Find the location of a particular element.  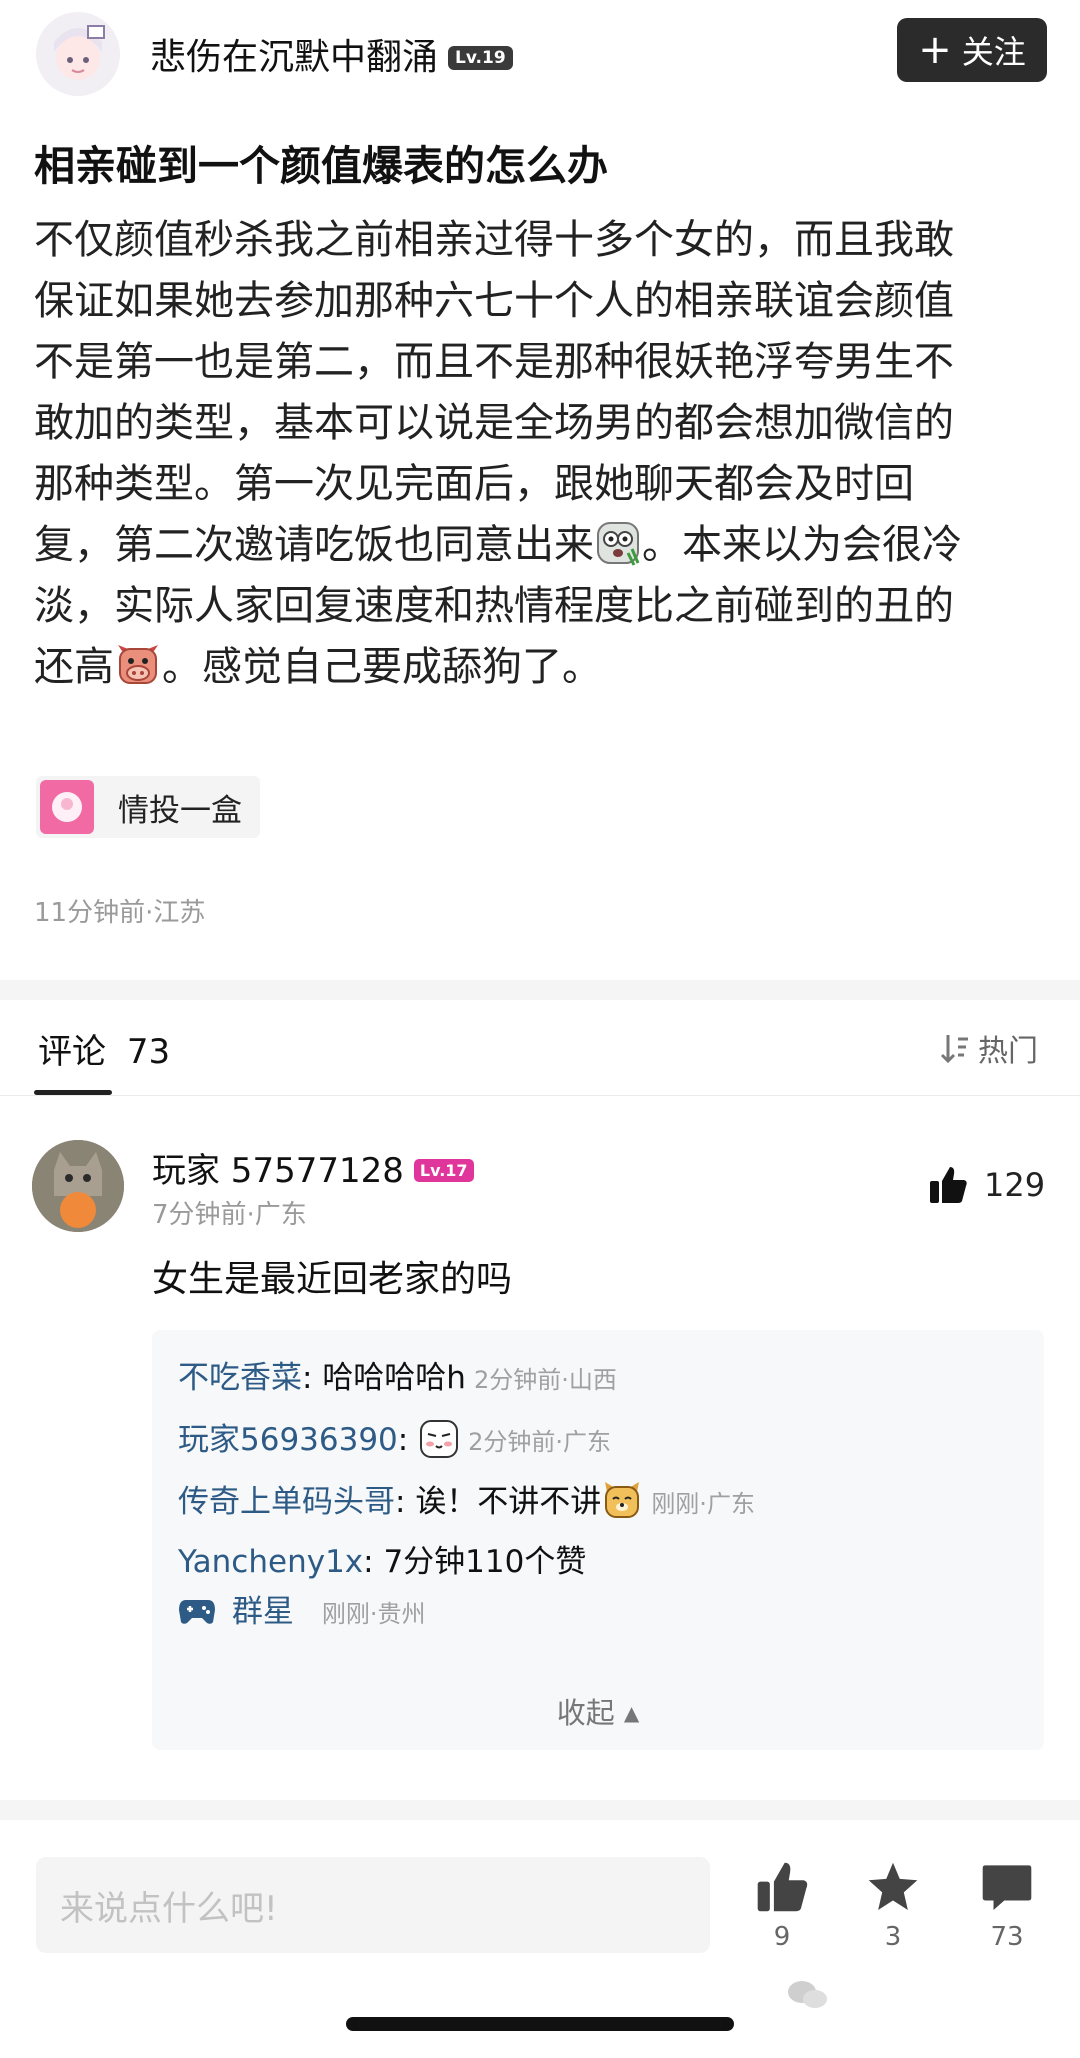

follow-label: 关注 is located at coordinates (993, 52).